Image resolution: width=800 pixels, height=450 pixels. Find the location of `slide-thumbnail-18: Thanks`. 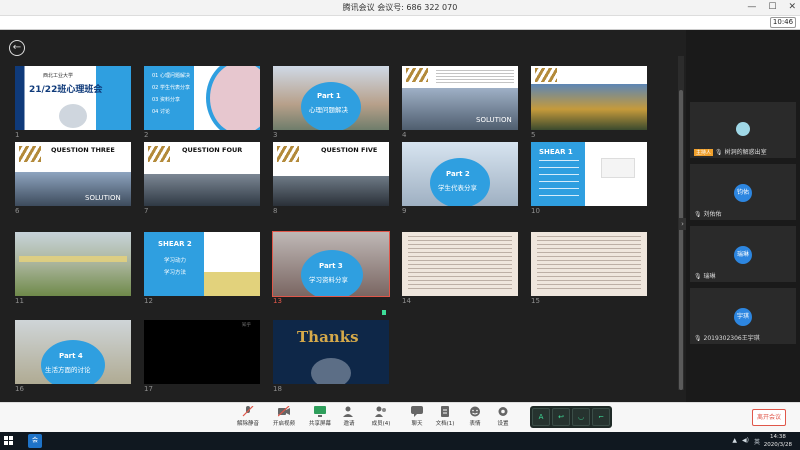

slide-thumbnail-18: Thanks is located at coordinates (331, 352).